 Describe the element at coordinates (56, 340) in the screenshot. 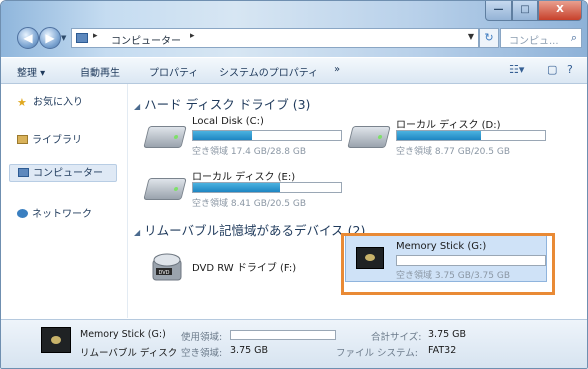

I see `memory-stick-icon` at that location.